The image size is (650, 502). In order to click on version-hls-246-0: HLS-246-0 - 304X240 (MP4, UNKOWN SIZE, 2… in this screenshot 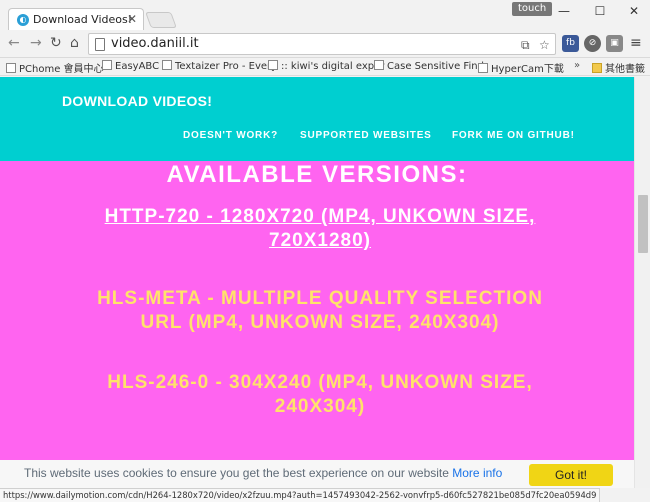, I will do `click(320, 394)`.